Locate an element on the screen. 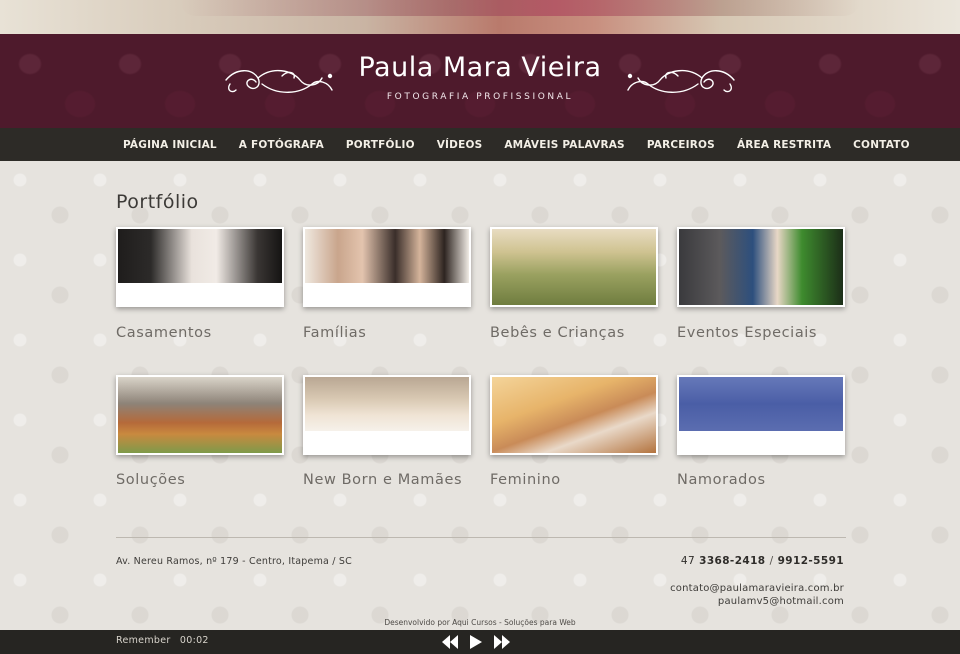 The height and width of the screenshot is (654, 960). nav-item-pagina-inicial: PÁGINA INICIAL is located at coordinates (170, 145).